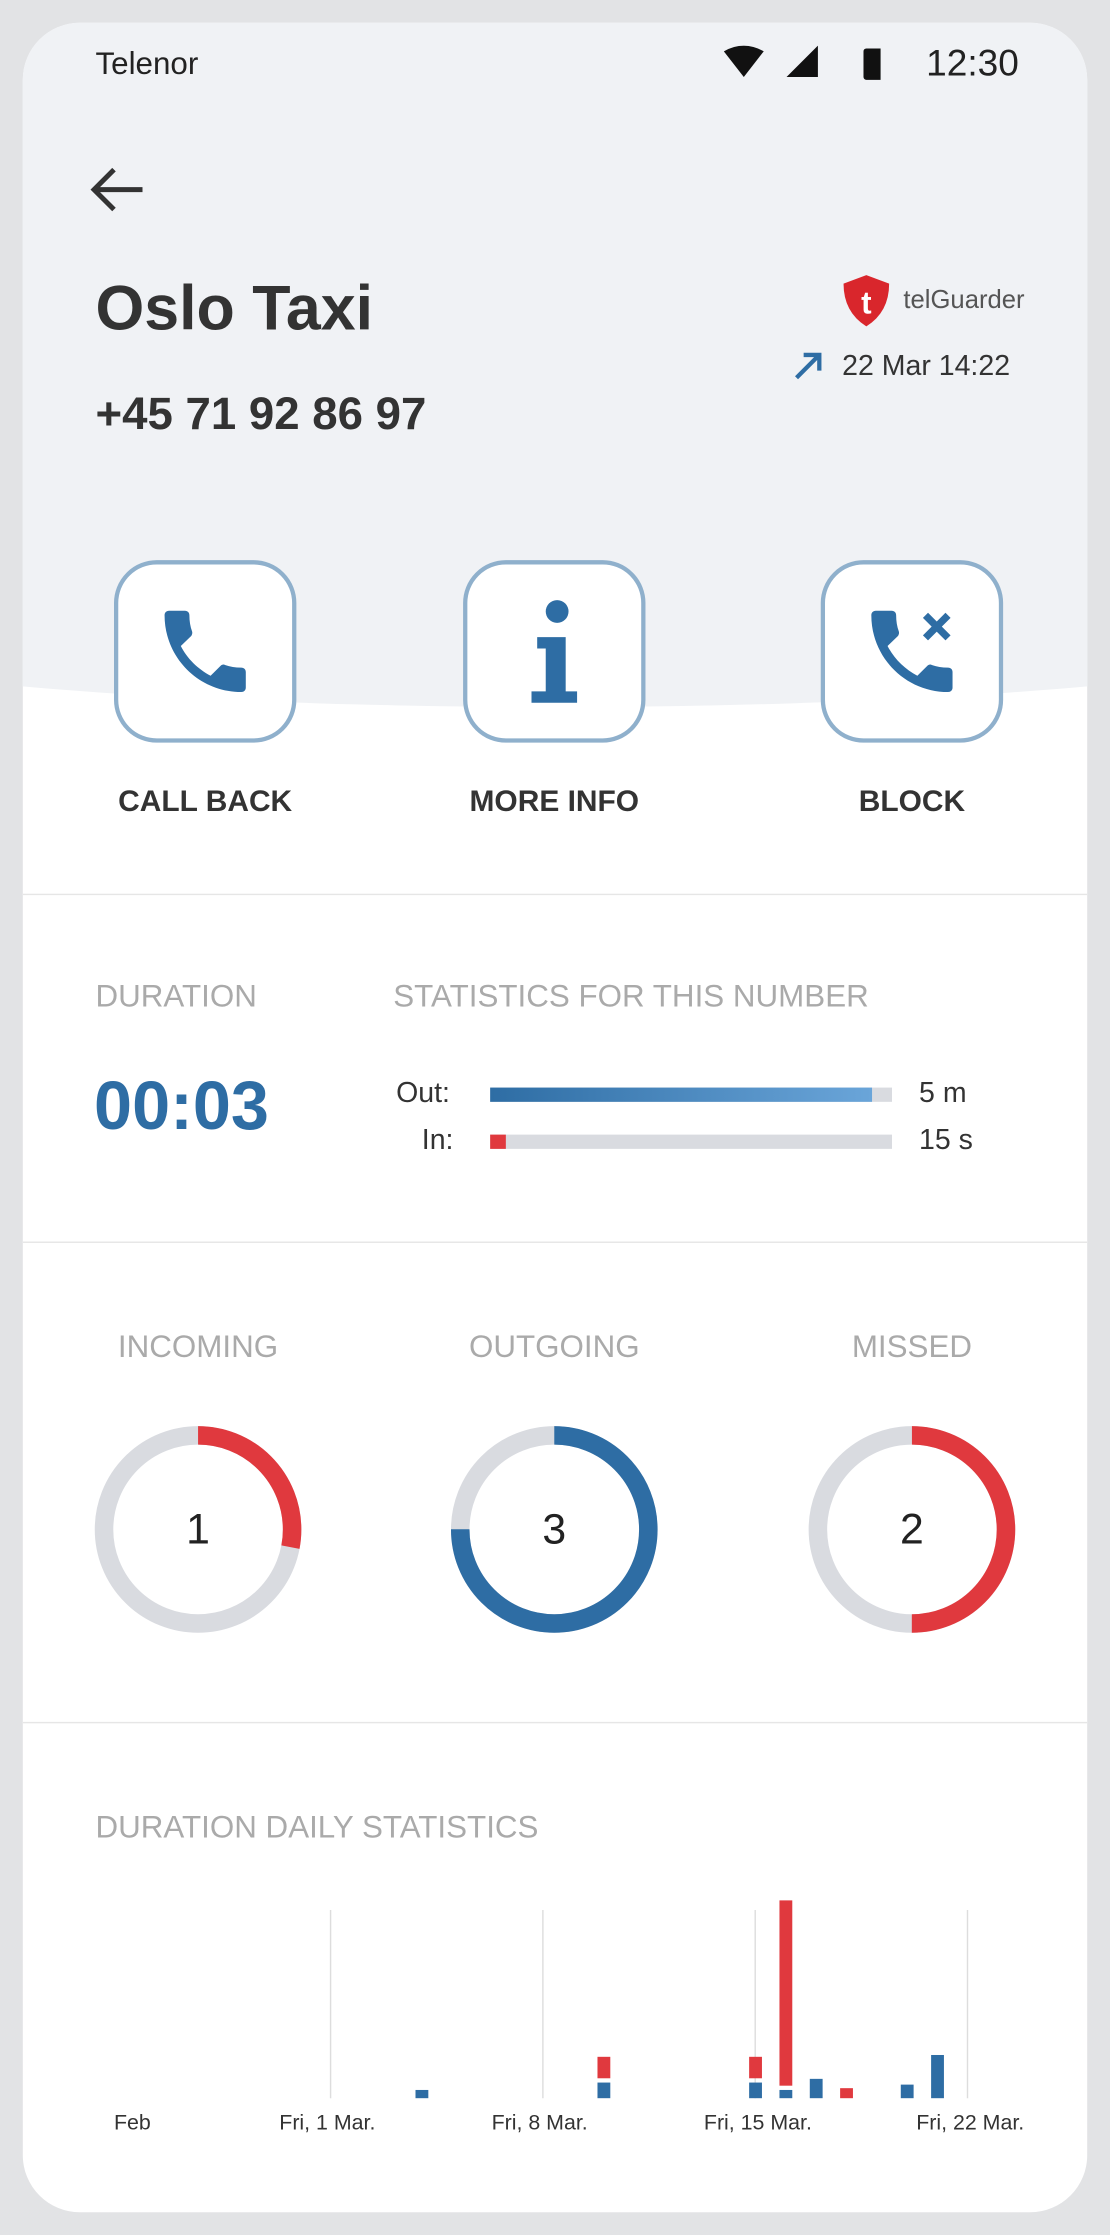 The height and width of the screenshot is (2235, 1110). What do you see at coordinates (691, 1094) in the screenshot?
I see `out-bar` at bounding box center [691, 1094].